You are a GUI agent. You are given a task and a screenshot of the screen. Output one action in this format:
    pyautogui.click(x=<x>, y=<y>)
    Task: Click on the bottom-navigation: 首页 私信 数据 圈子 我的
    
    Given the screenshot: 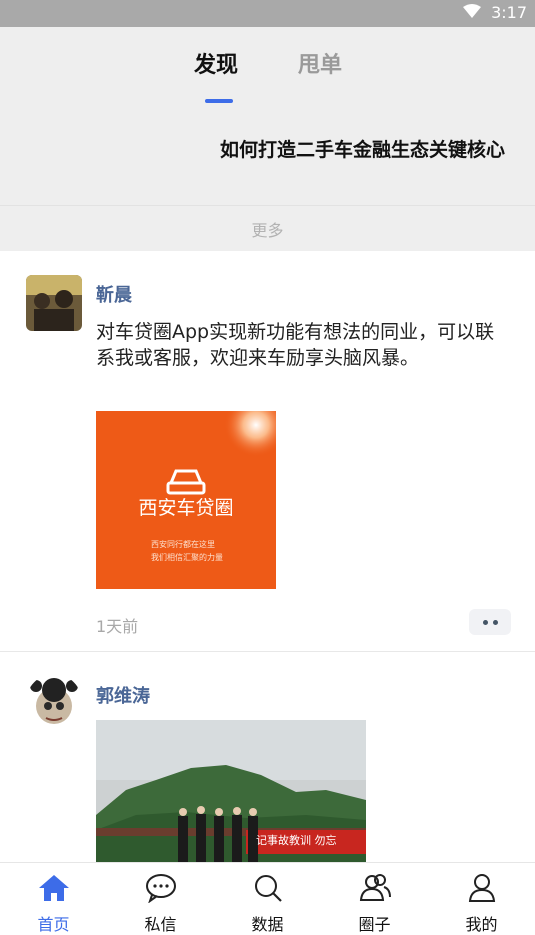 What is the action you would take?
    pyautogui.click(x=267, y=898)
    